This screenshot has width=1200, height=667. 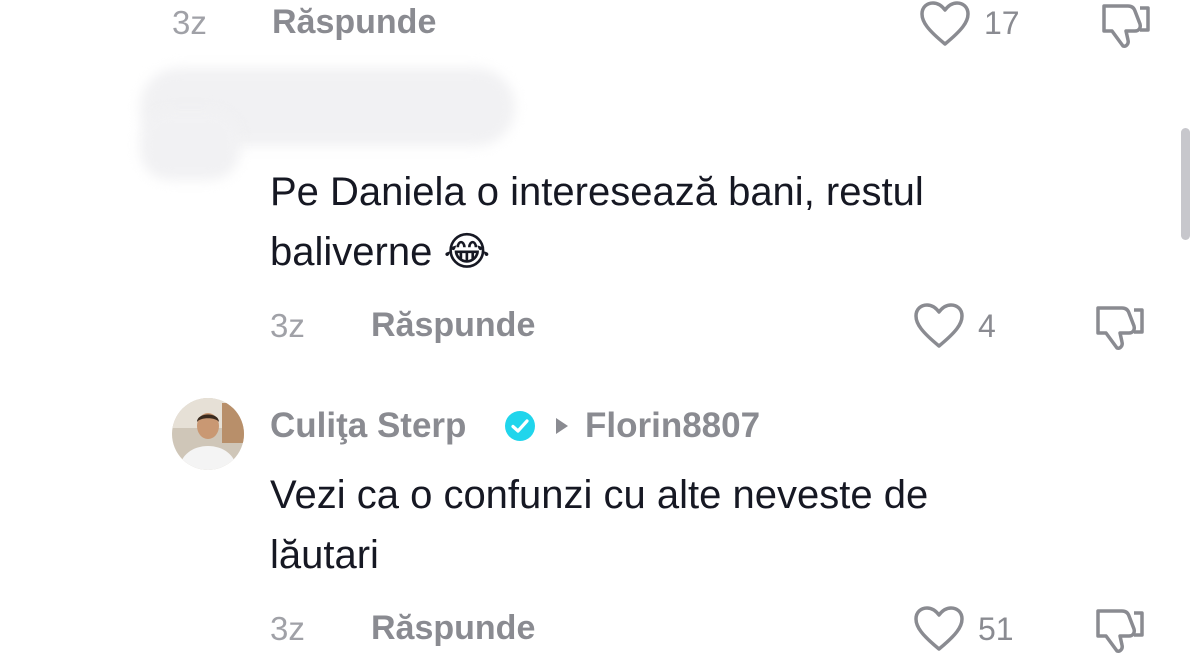 I want to click on avatar, so click(x=208, y=434).